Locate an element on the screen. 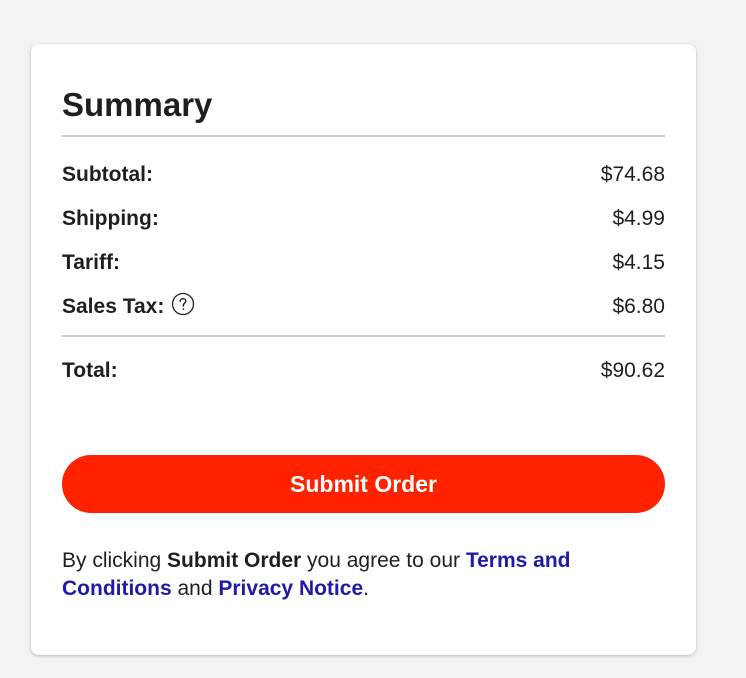  tariff-row: Tariff: $4.15 is located at coordinates (363, 263).